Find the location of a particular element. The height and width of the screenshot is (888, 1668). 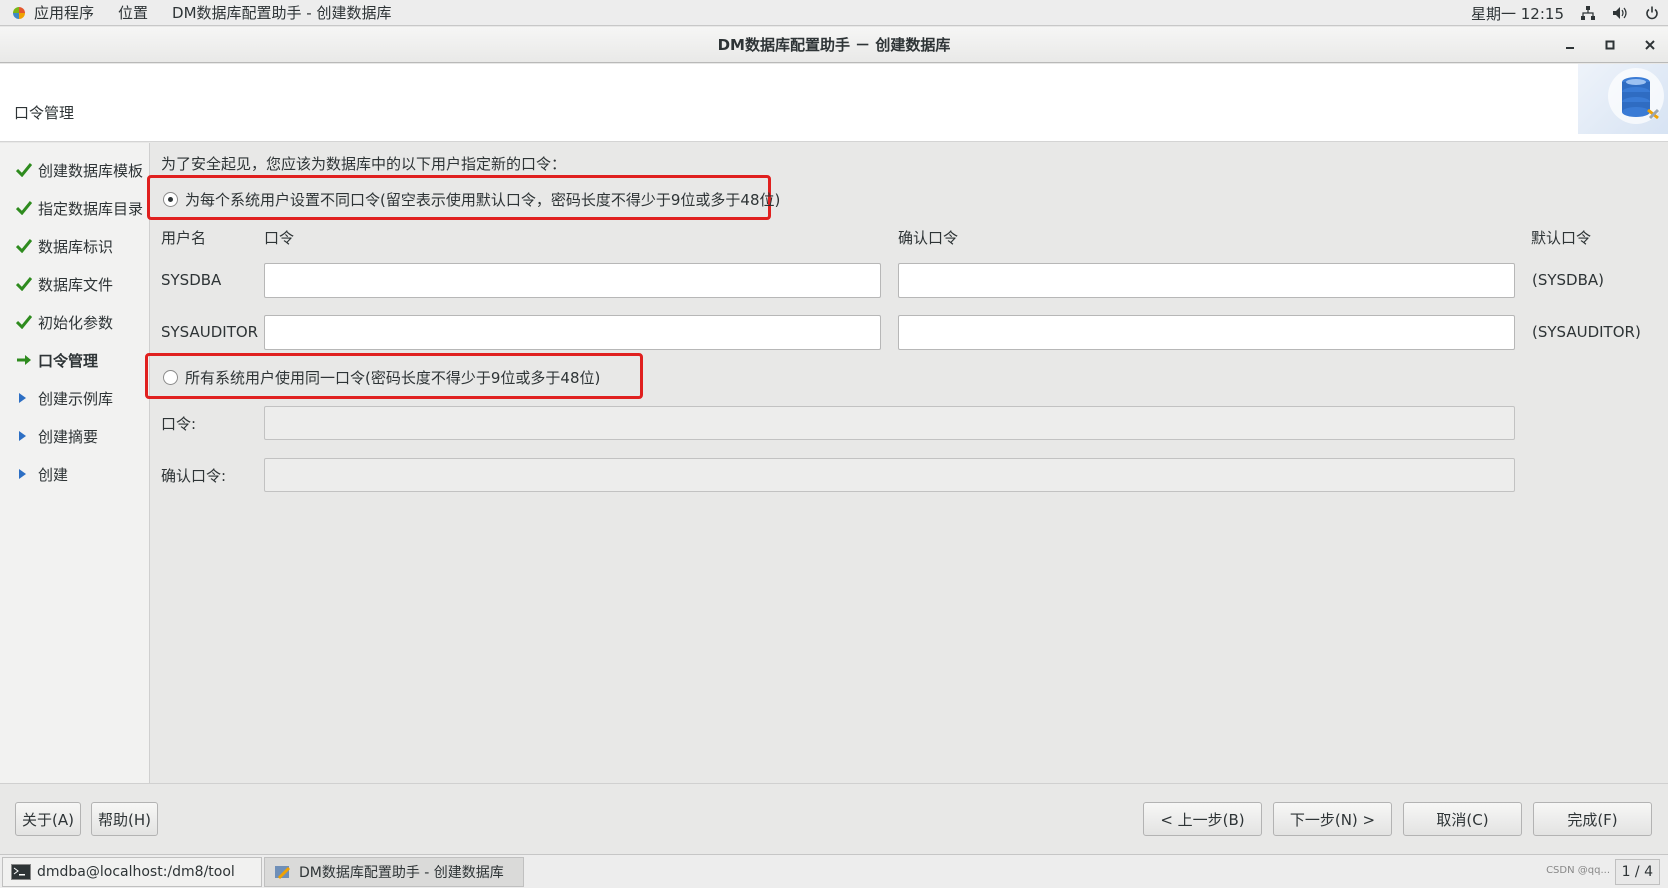

step-init-params: 初始化参数 is located at coordinates (74, 322).